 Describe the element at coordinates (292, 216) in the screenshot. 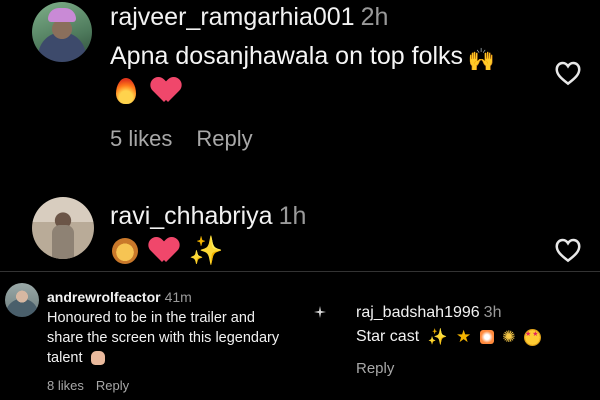

I see `timestamp: 1h` at that location.